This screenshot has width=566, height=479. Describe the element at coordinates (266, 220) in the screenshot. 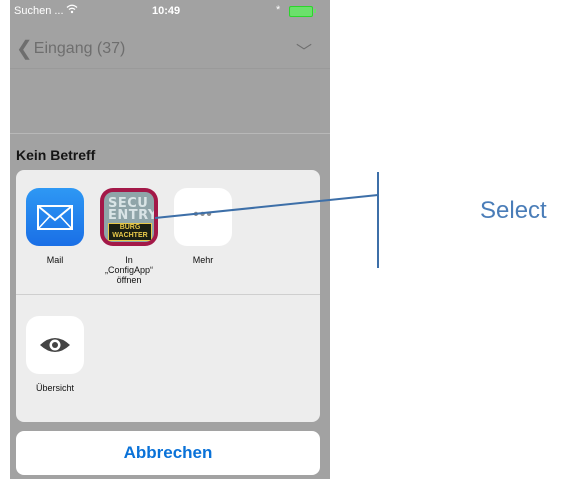

I see `annotation-callout-lines` at that location.